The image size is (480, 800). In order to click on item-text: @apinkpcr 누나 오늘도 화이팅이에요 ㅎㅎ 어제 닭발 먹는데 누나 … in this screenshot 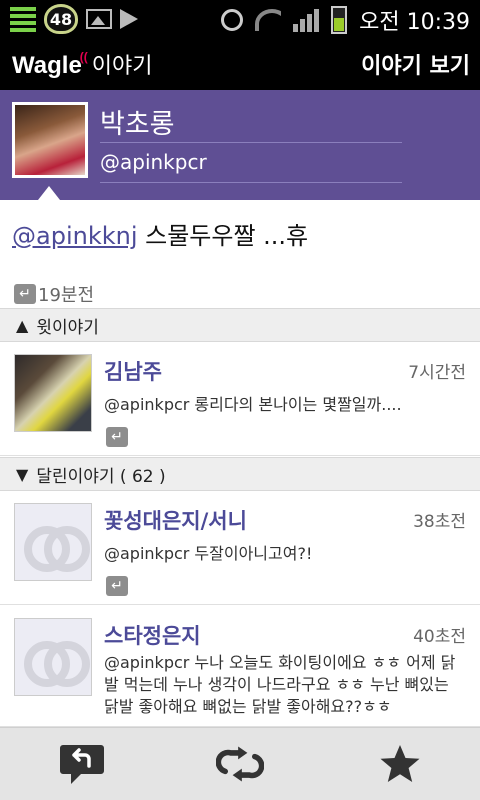, I will do `click(280, 684)`.